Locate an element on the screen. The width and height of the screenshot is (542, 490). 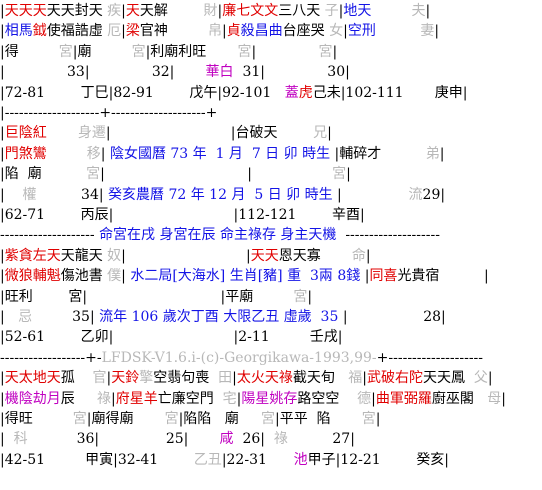
chart-text: |廟得廟 is located at coordinates (125, 419).